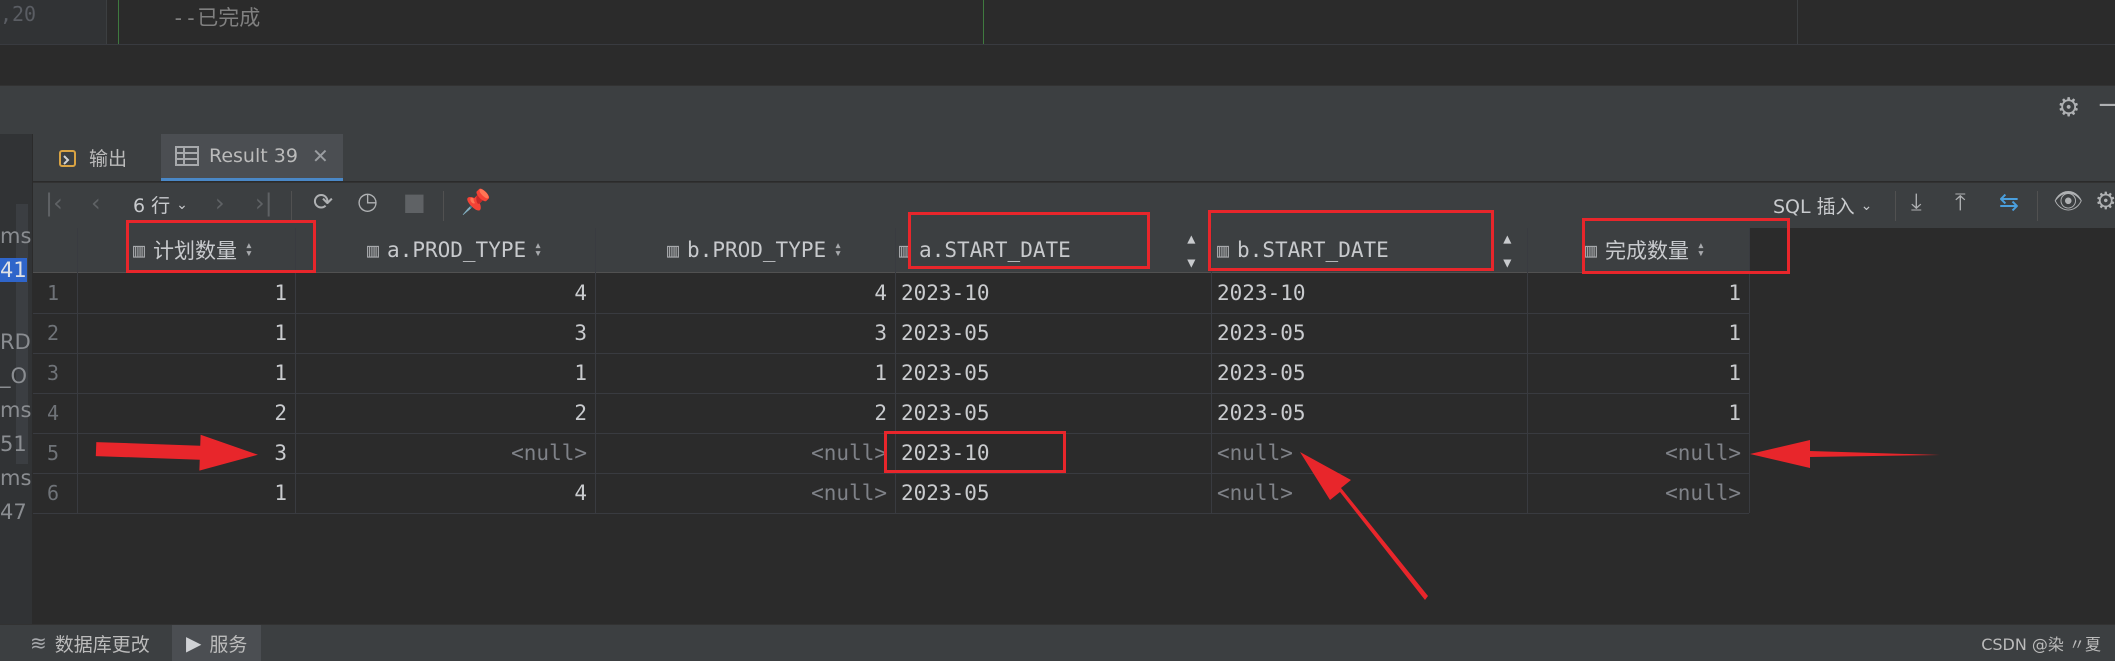 The width and height of the screenshot is (2115, 661). Describe the element at coordinates (38, 643) in the screenshot. I see `database-icon: ≋` at that location.